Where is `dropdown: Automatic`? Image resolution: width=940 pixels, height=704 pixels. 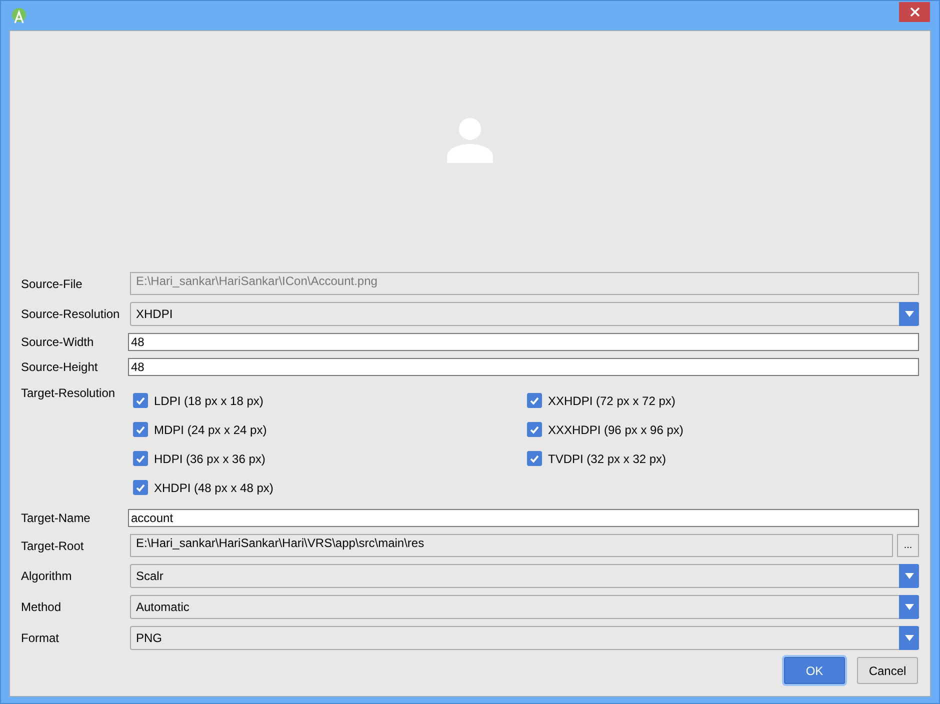
dropdown: Automatic is located at coordinates (524, 607).